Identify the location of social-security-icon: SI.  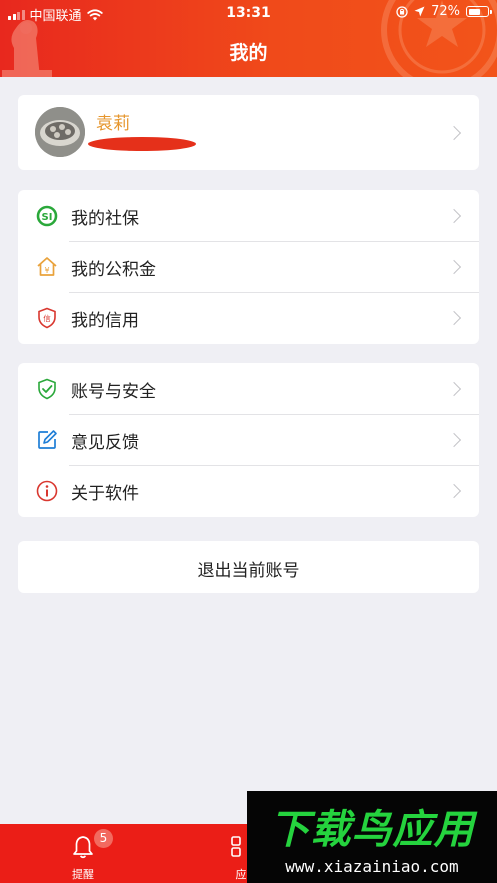
(47, 216).